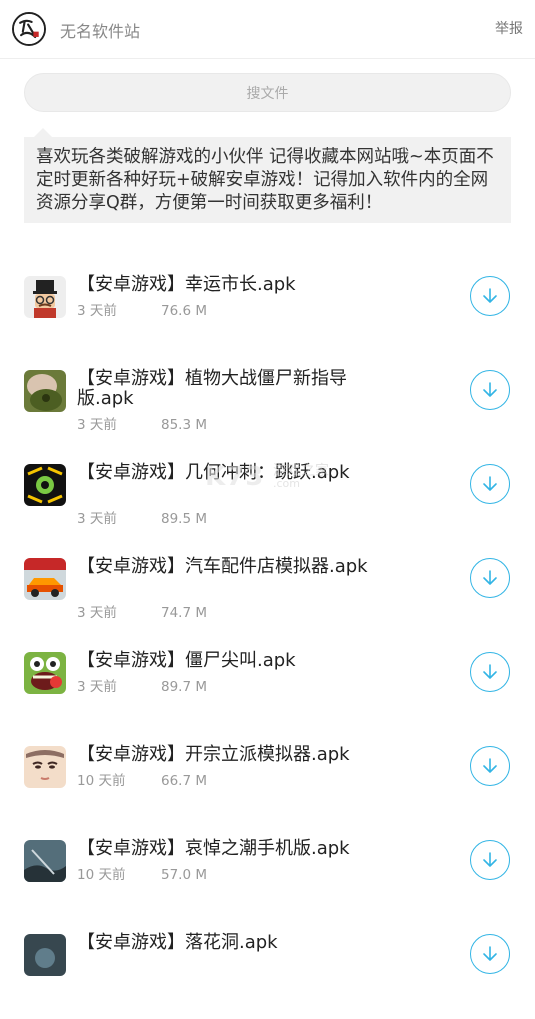  I want to click on file-title: 【安卓游戏】汽车配件店模拟器.apk, so click(232, 567).